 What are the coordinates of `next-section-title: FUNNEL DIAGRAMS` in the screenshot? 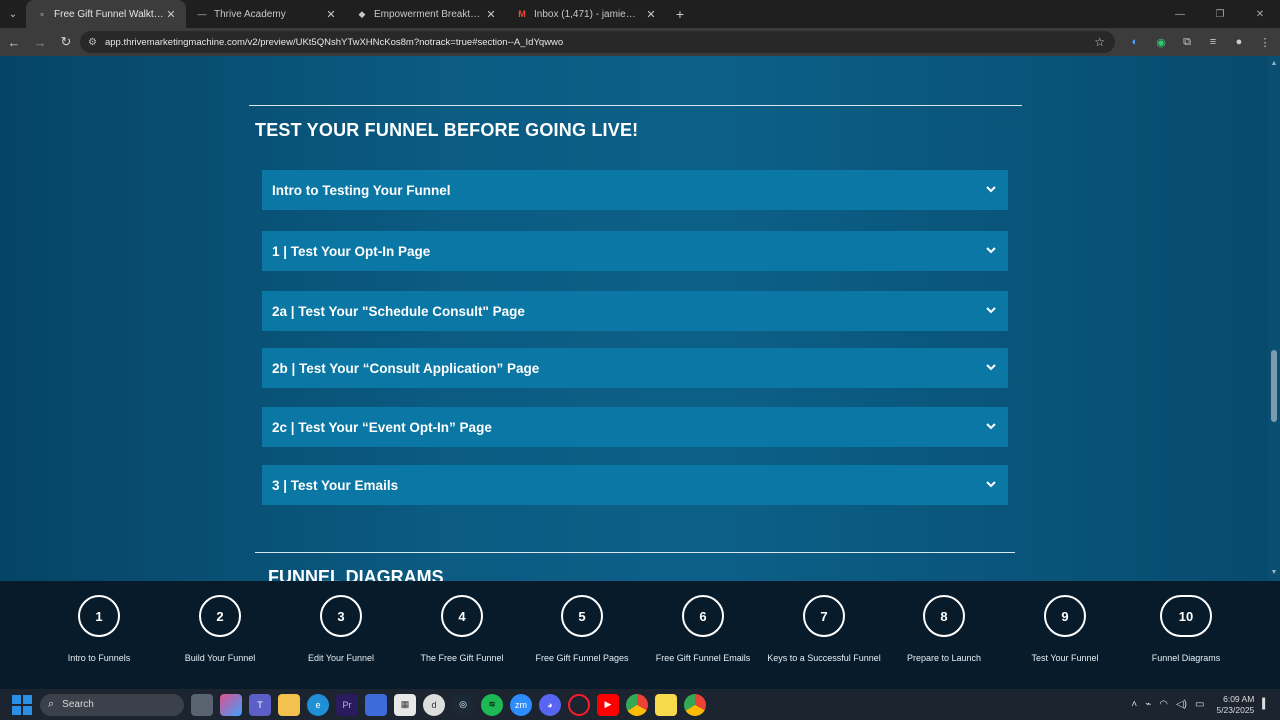 It's located at (356, 574).